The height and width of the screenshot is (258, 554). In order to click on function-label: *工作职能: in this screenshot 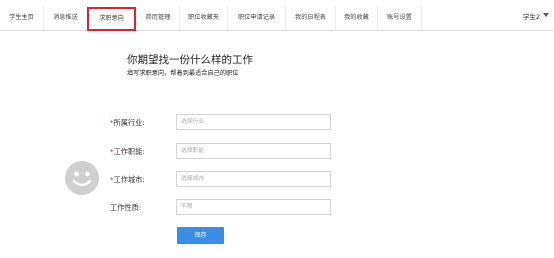, I will do `click(127, 152)`.